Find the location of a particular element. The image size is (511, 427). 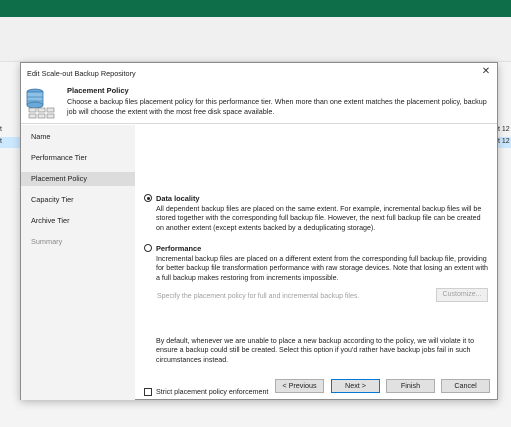

data-locality-label: Data locality is located at coordinates (178, 198).